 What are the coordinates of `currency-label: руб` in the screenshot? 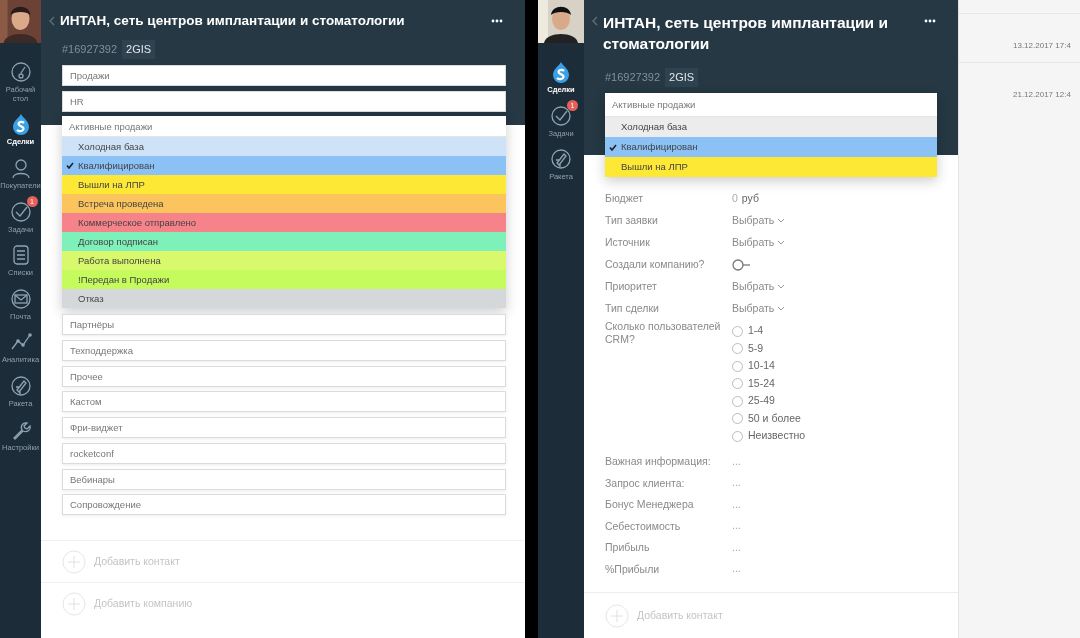 It's located at (750, 198).